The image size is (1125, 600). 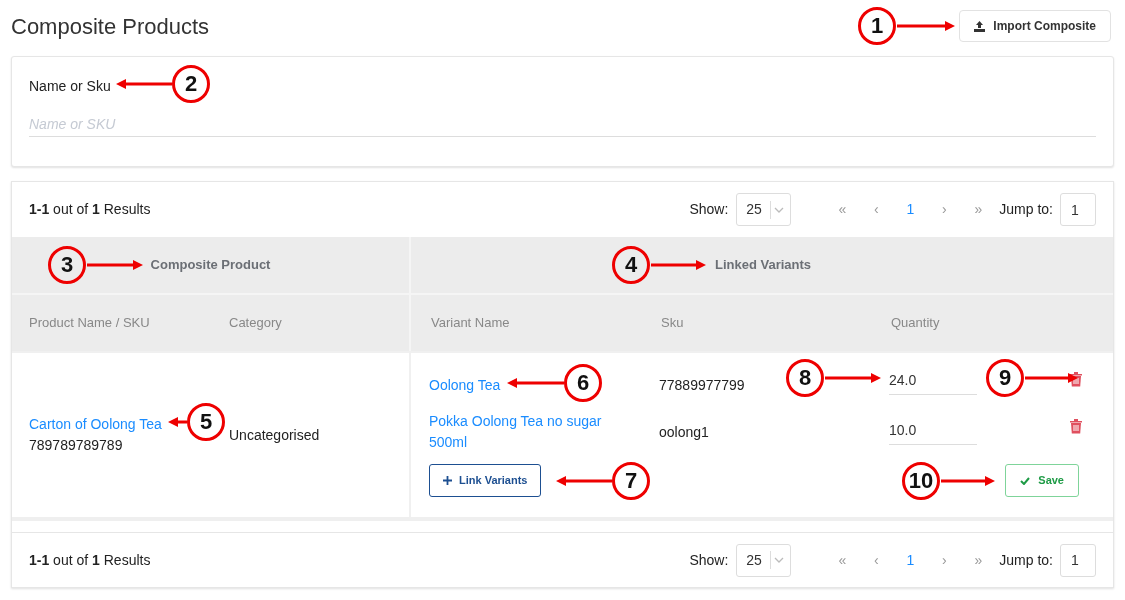 I want to click on column-header: Sku, so click(x=673, y=323).